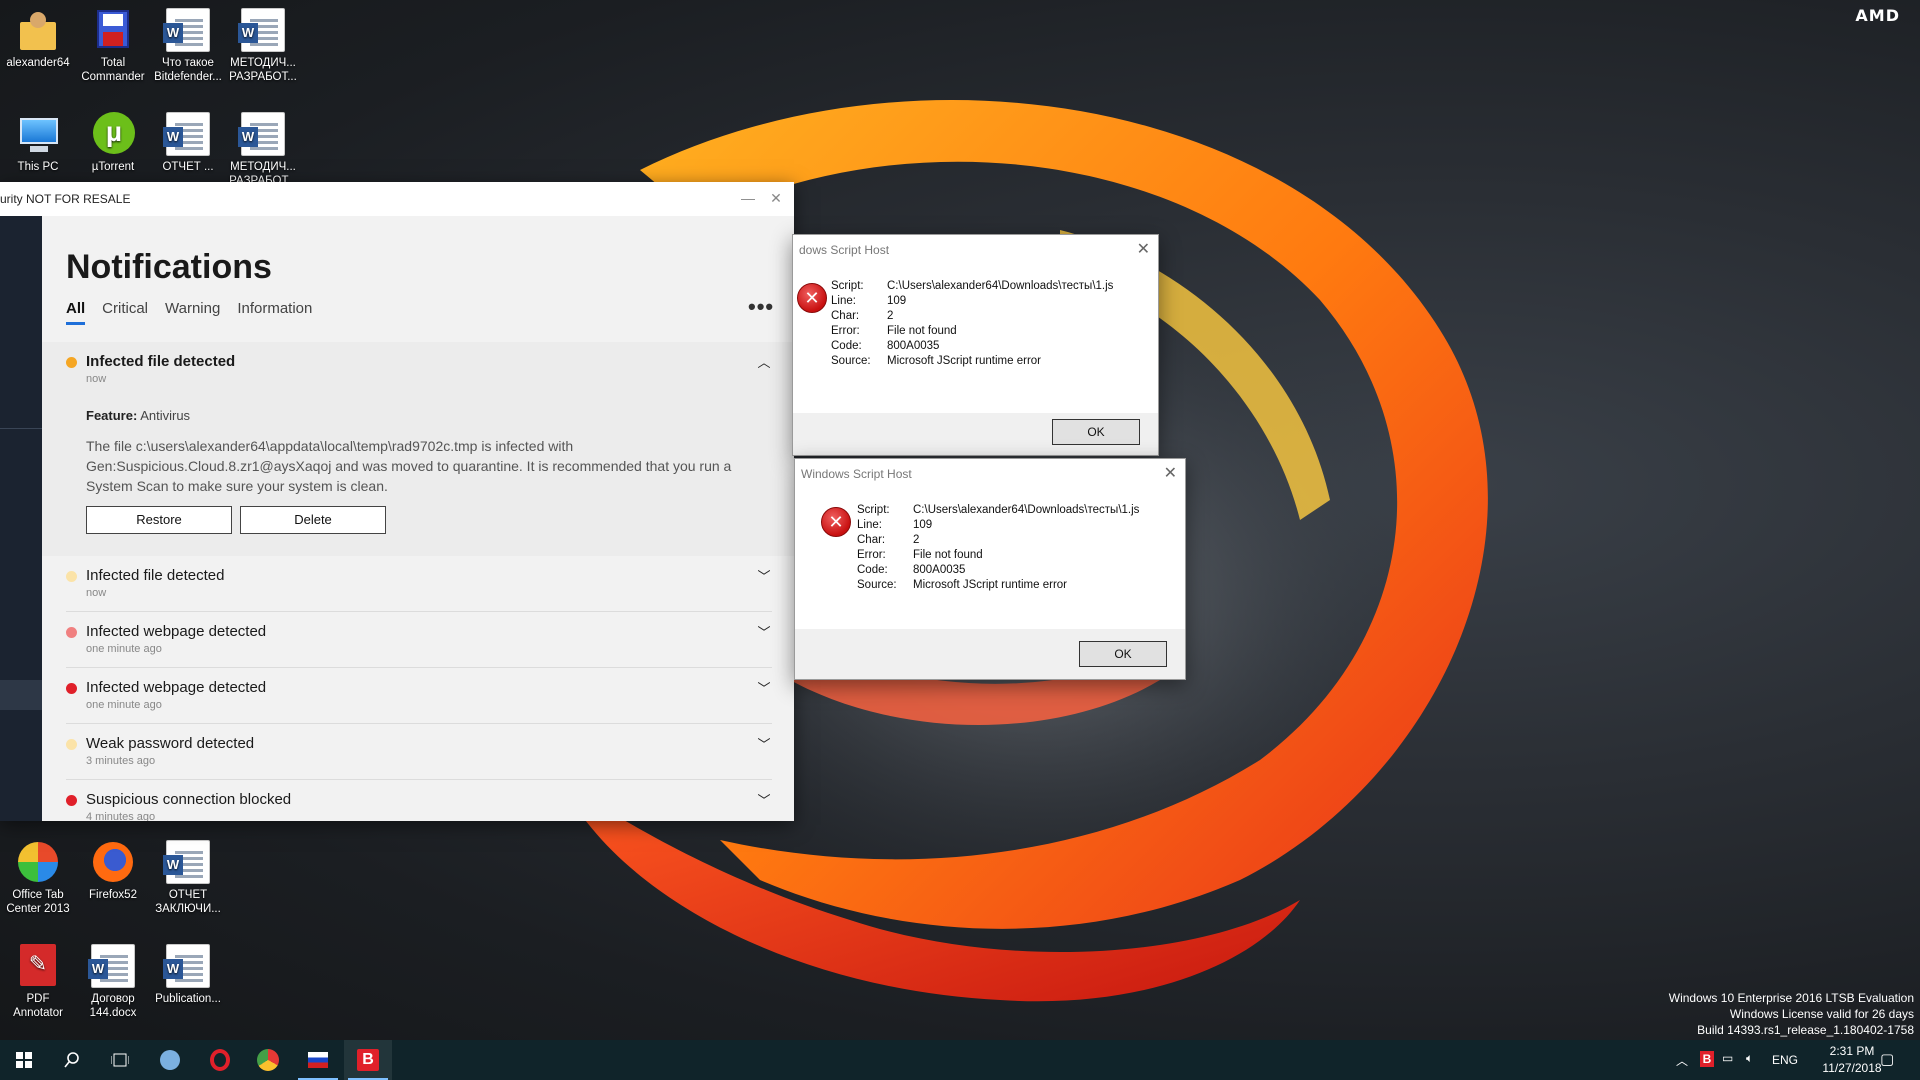 The height and width of the screenshot is (1080, 1920). What do you see at coordinates (1749, 1058) in the screenshot?
I see `volume-icon: 🔈︎` at bounding box center [1749, 1058].